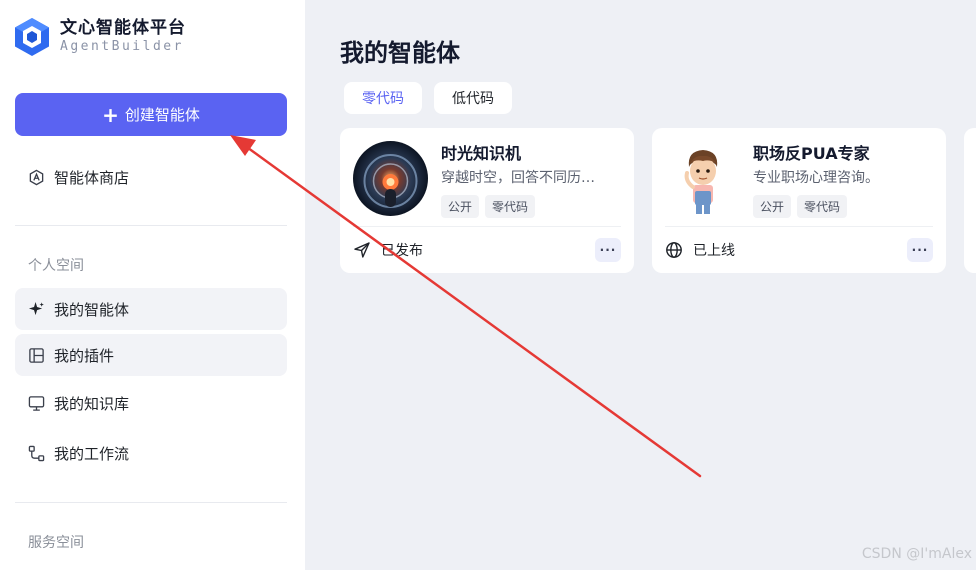 This screenshot has width=976, height=570. What do you see at coordinates (402, 251) in the screenshot?
I see `agent-status-label: 已发布` at bounding box center [402, 251].